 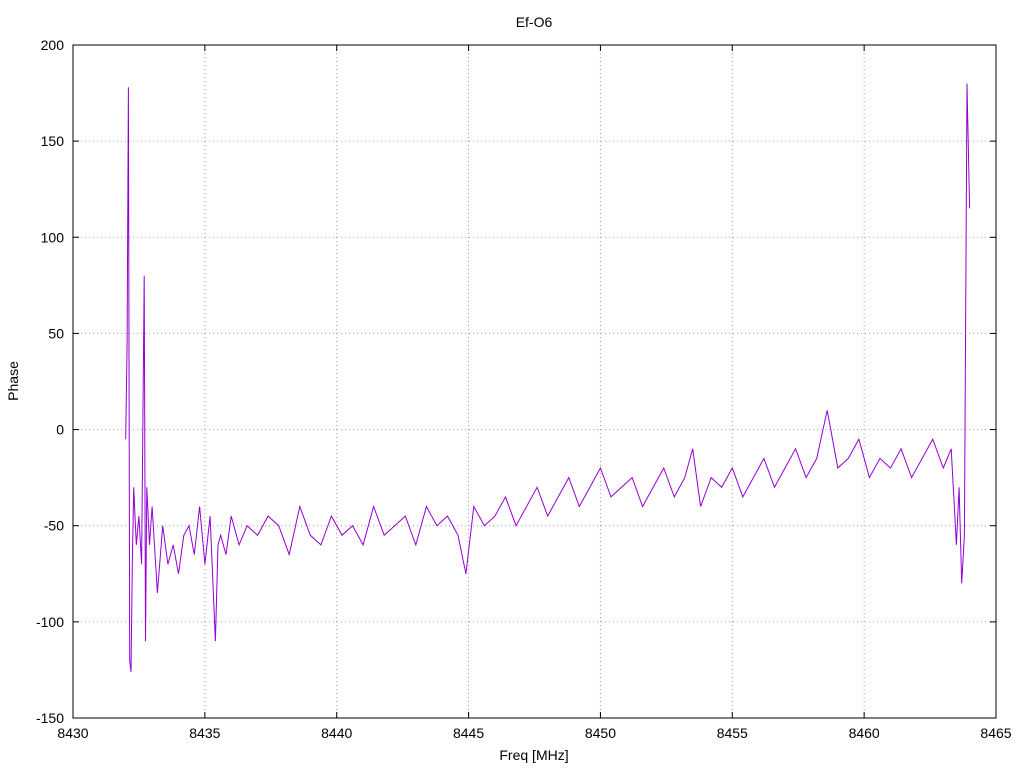 I want to click on y-tick-label: 200, so click(x=53, y=45).